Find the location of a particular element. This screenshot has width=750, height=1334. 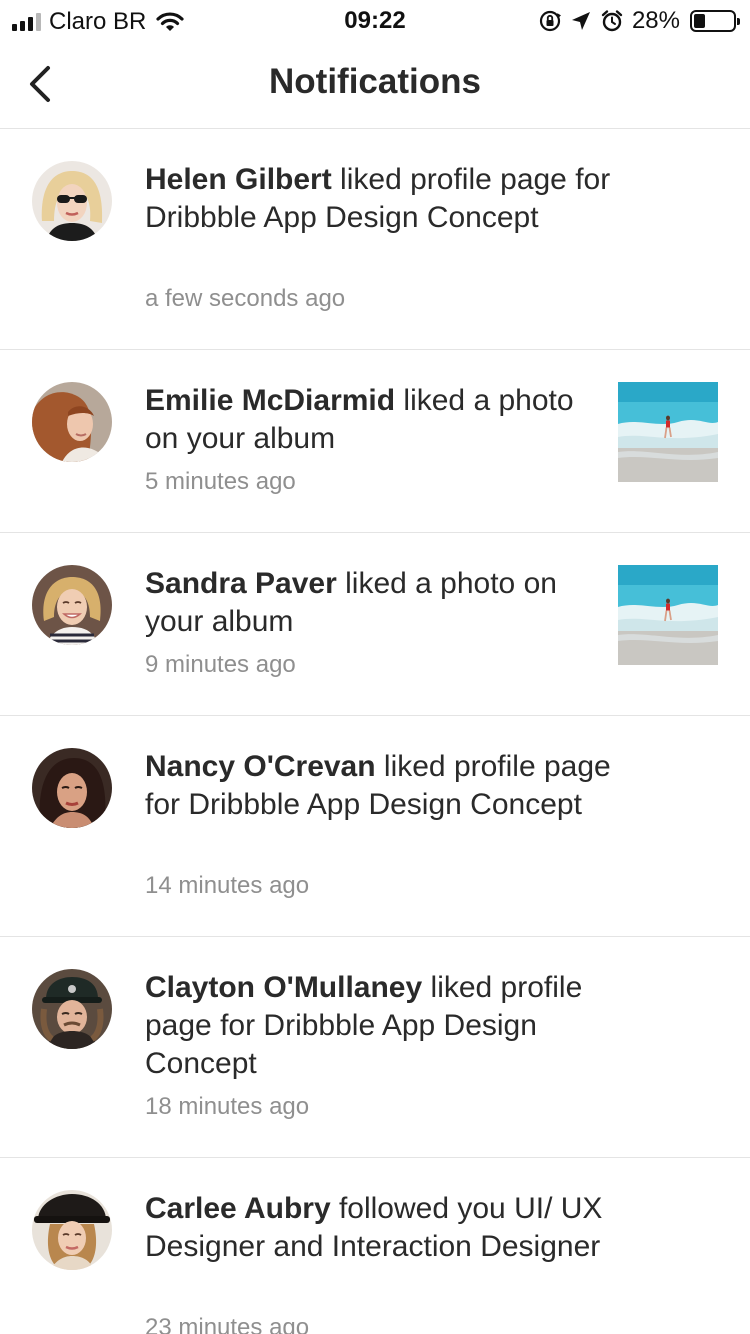

signal-strength-icon is located at coordinates (26, 22).